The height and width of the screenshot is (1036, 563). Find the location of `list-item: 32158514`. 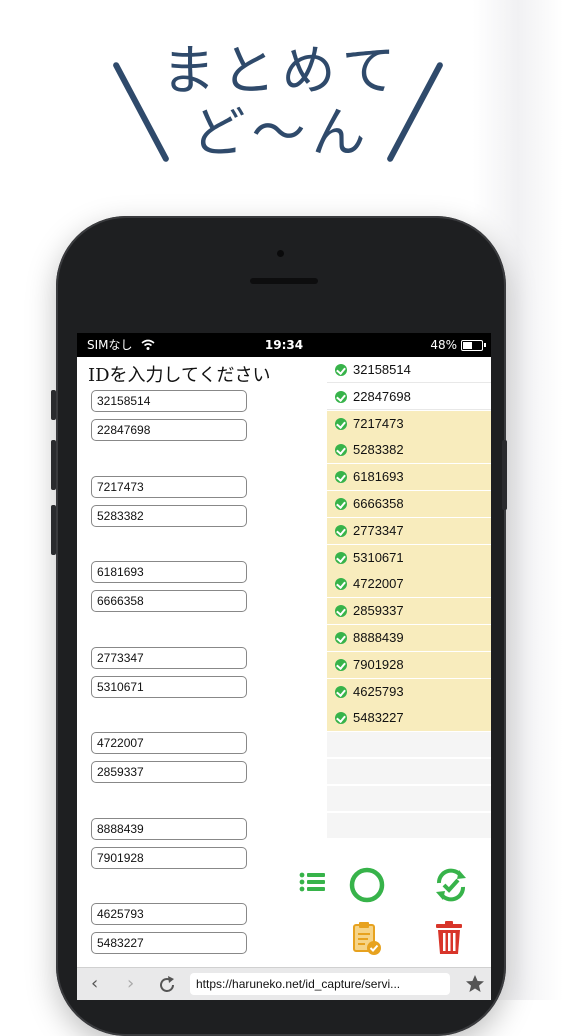

list-item: 32158514 is located at coordinates (409, 370).